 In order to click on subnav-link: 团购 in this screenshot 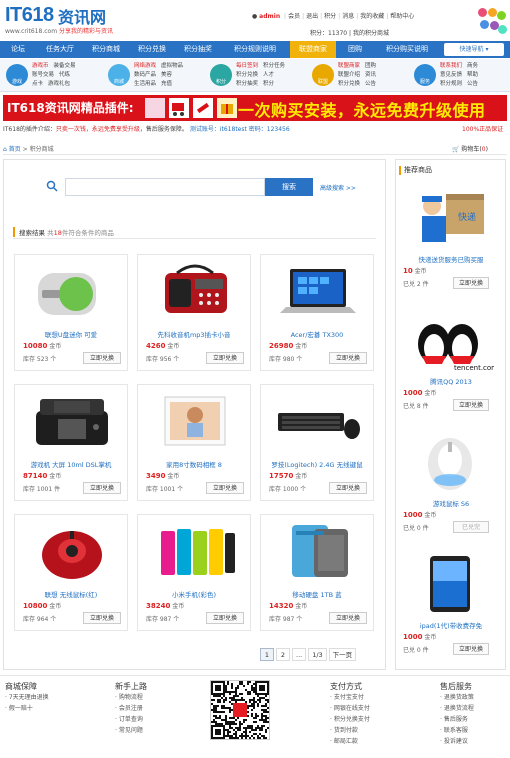, I will do `click(370, 66)`.